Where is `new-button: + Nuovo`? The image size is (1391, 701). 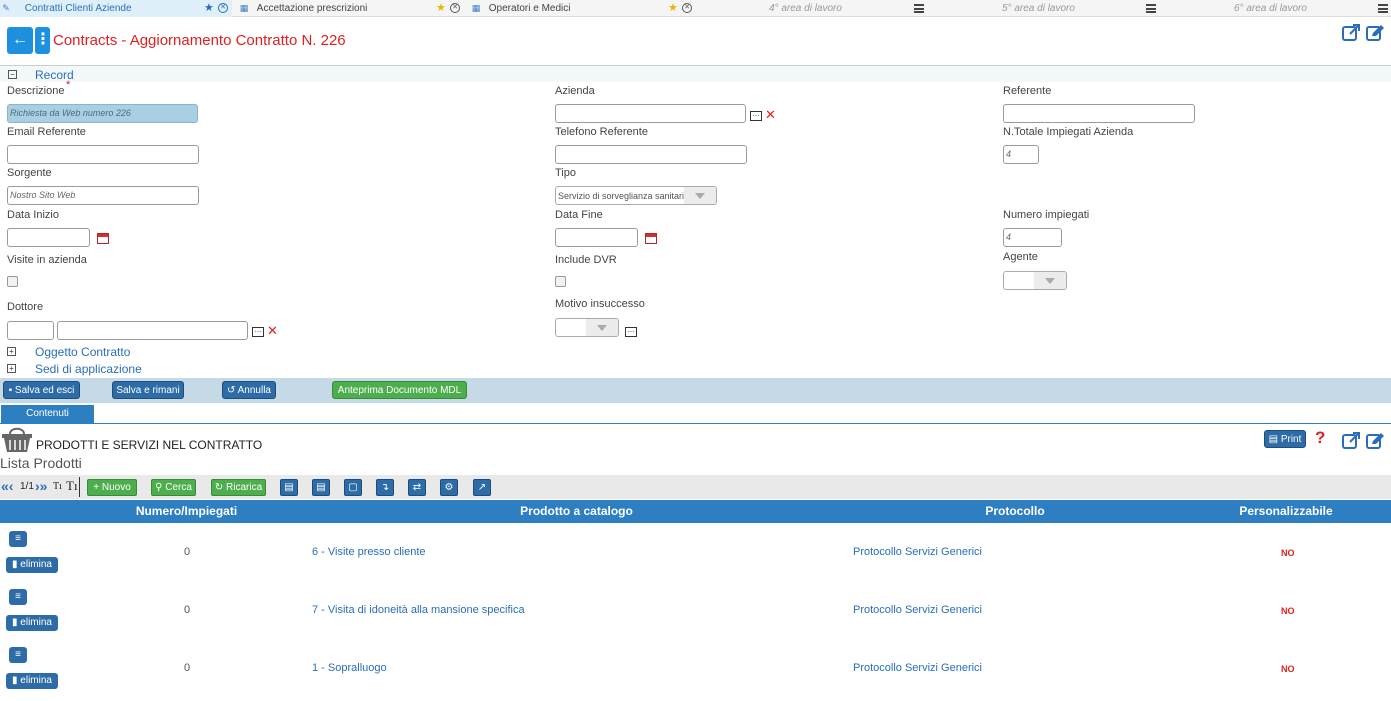 new-button: + Nuovo is located at coordinates (112, 487).